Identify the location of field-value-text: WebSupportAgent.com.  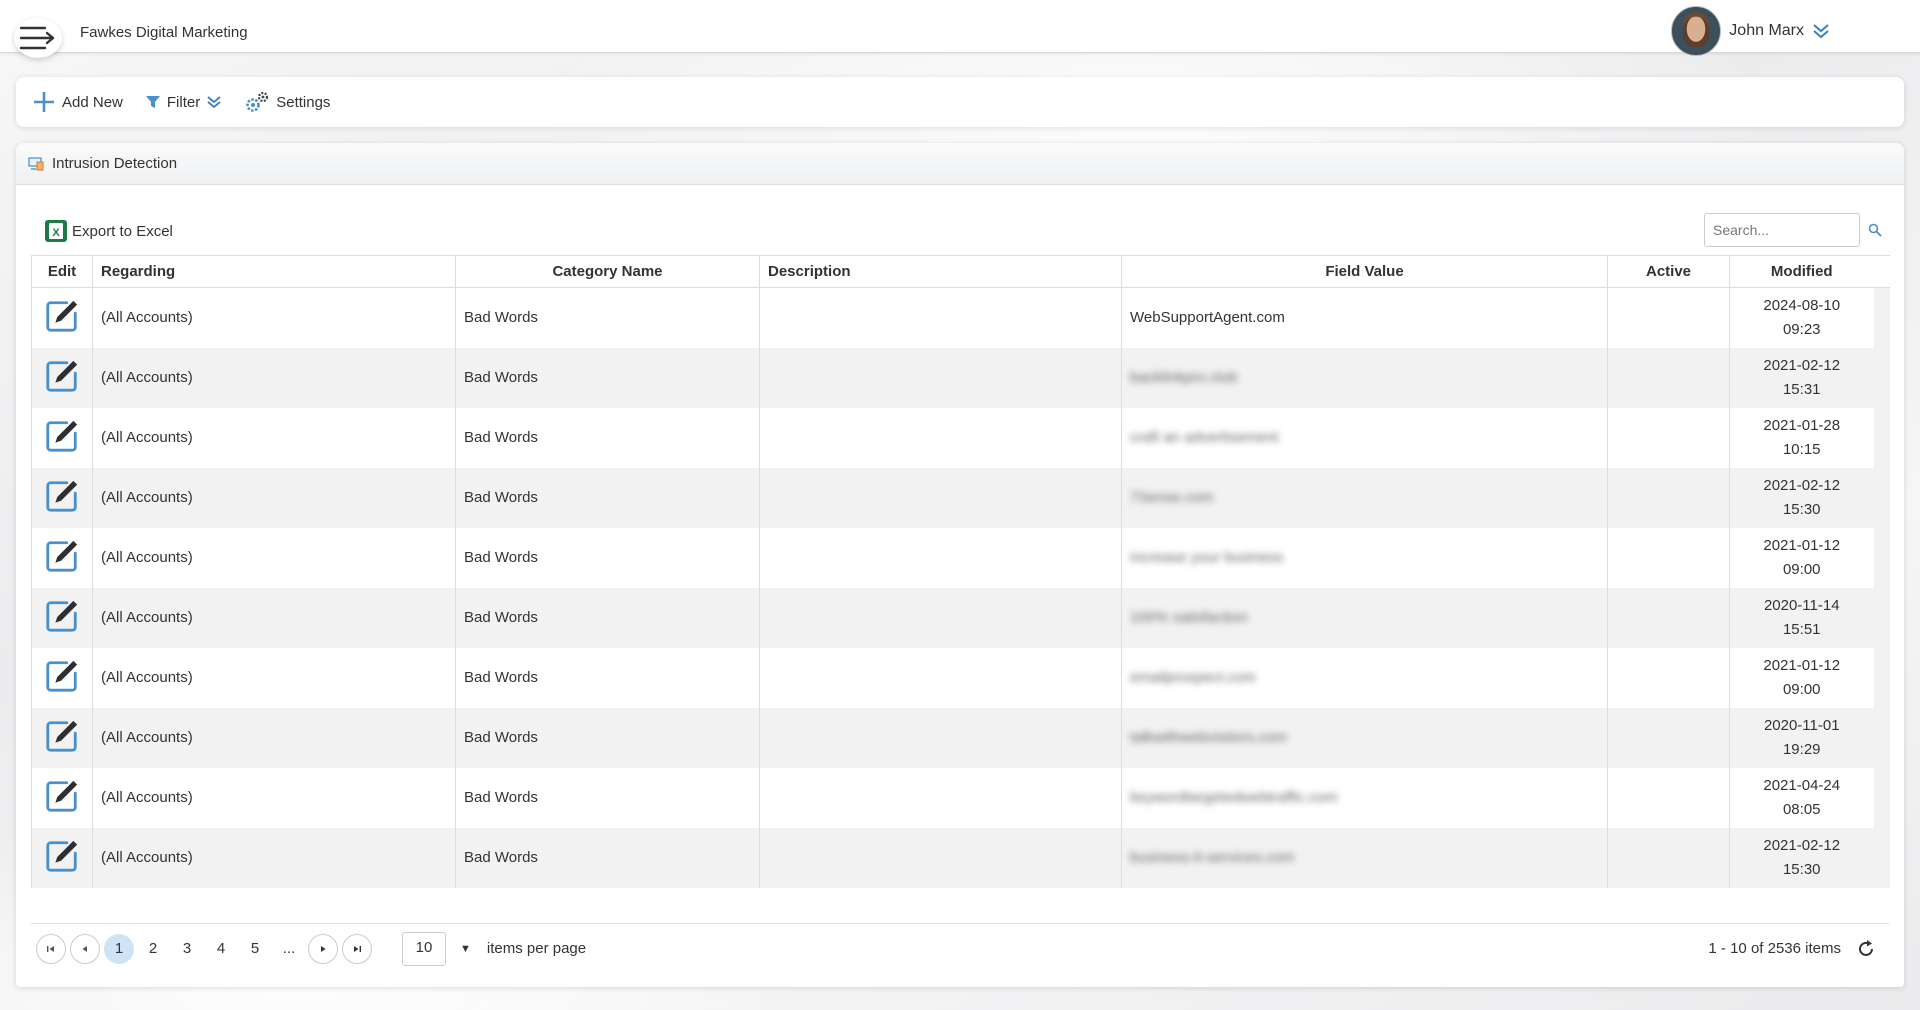
(1207, 318).